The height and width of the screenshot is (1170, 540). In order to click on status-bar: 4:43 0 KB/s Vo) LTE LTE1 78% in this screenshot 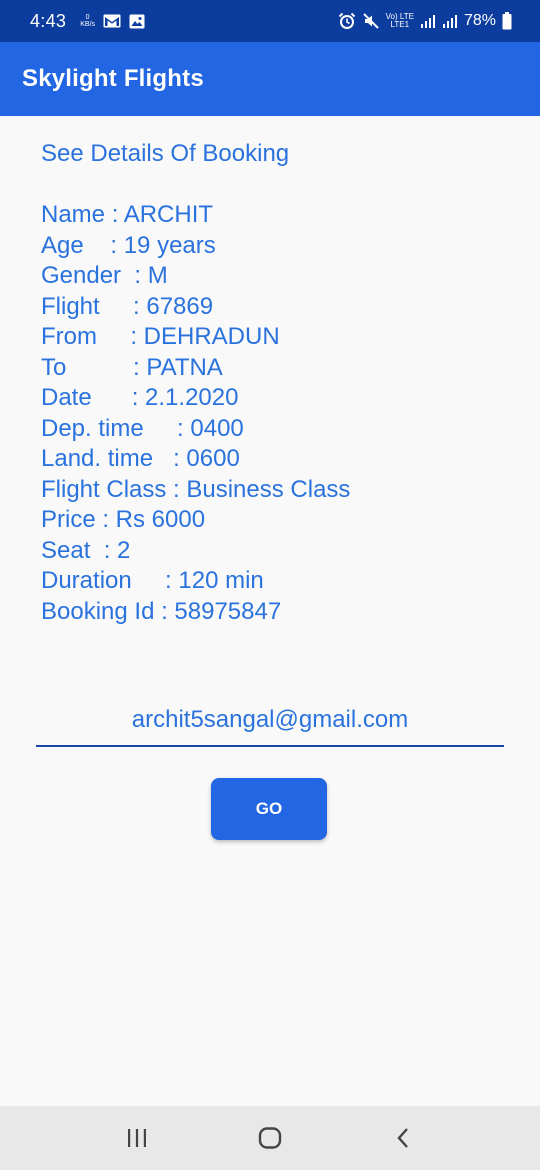, I will do `click(270, 21)`.